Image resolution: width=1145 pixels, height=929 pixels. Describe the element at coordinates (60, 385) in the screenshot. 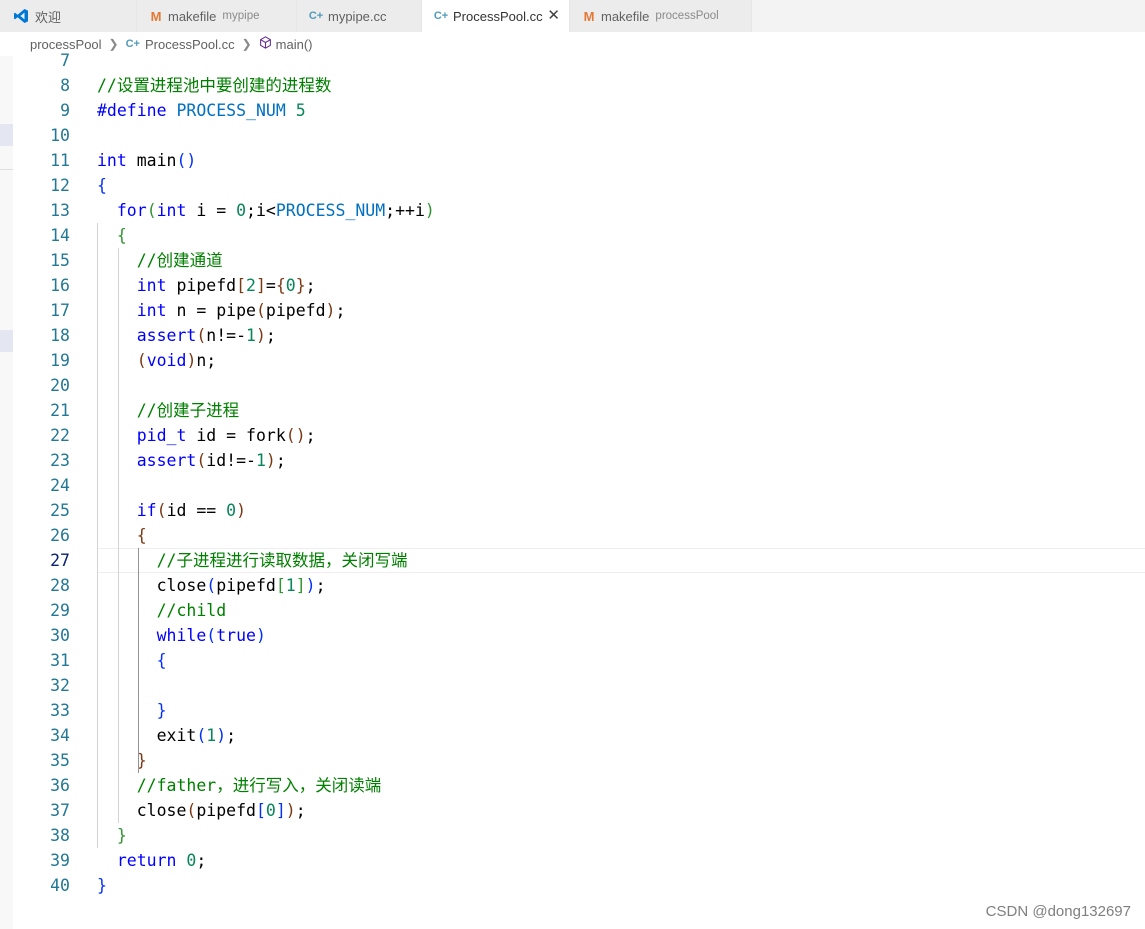

I see `line-number: 20` at that location.